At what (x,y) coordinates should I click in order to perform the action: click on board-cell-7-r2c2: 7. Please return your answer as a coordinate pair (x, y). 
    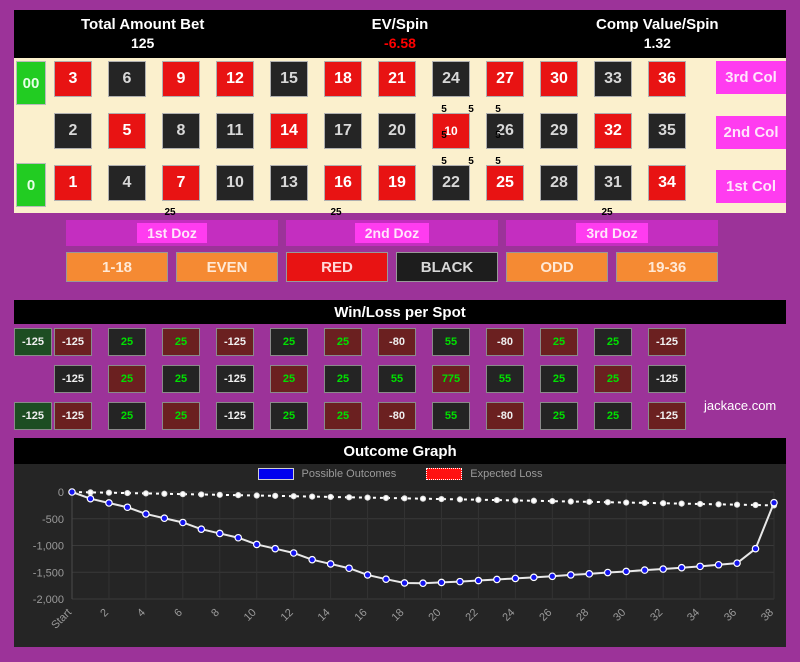
    Looking at the image, I should click on (181, 183).